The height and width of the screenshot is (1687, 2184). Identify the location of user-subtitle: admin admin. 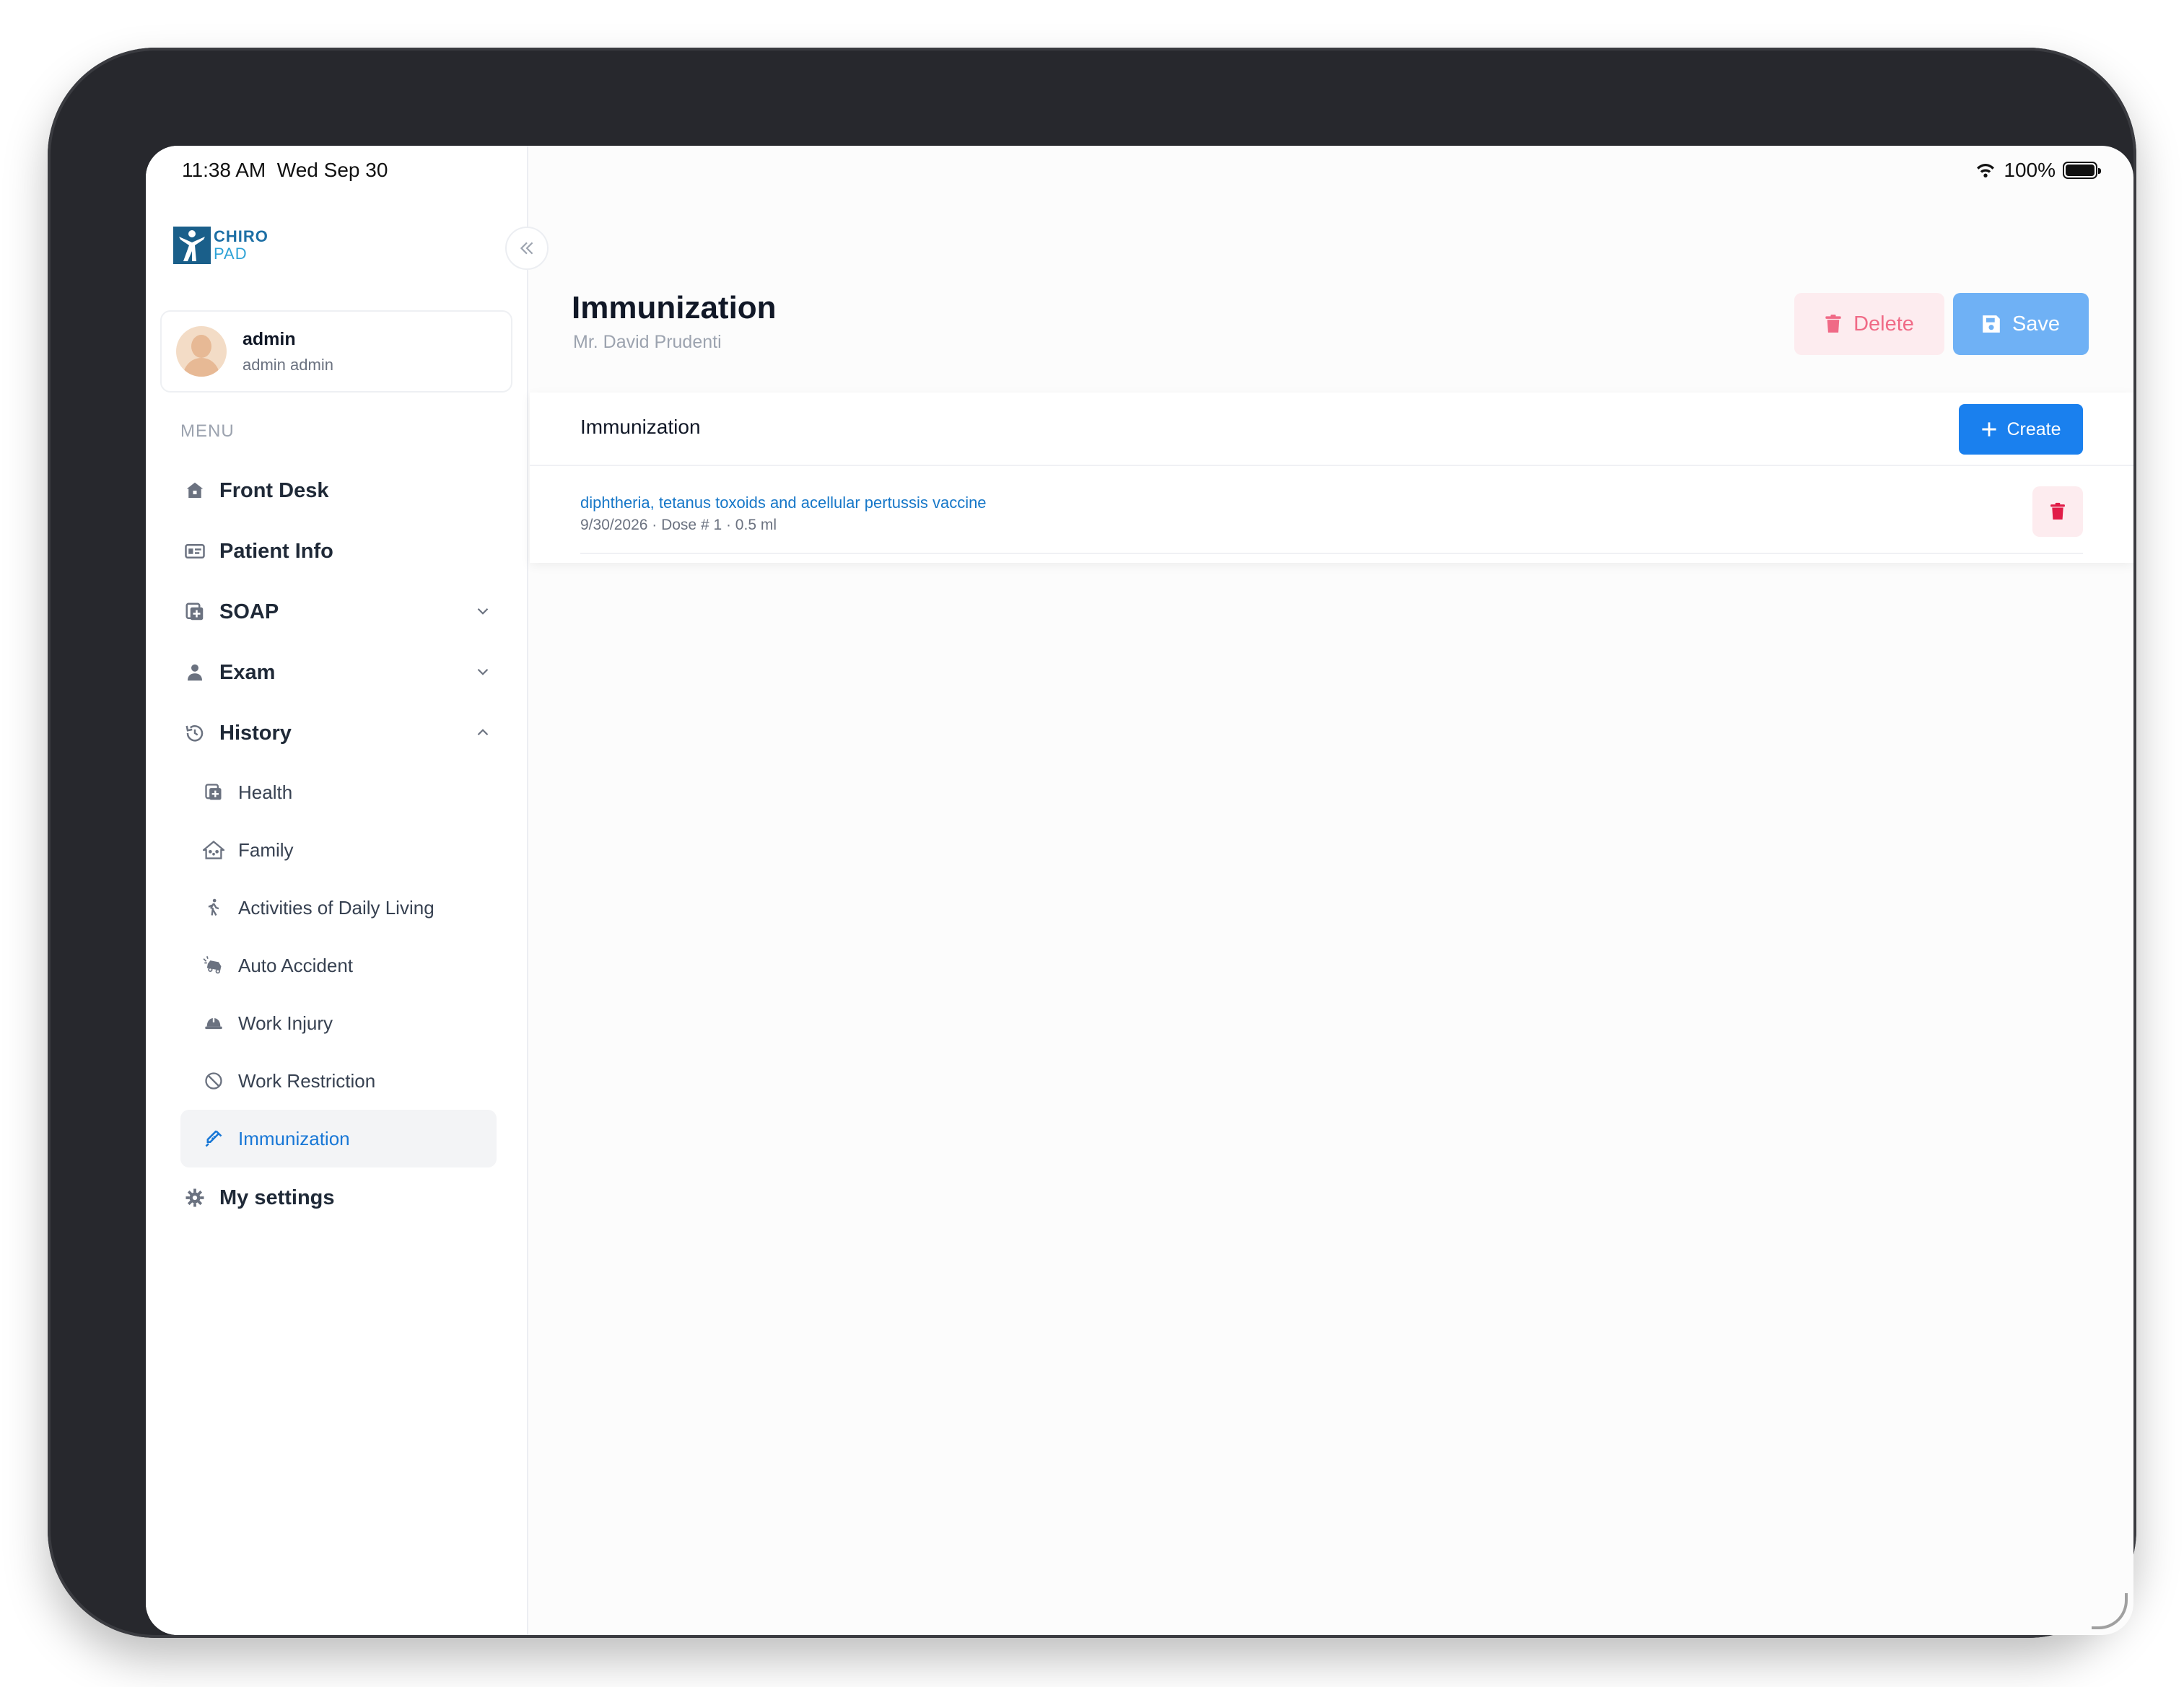
(288, 364).